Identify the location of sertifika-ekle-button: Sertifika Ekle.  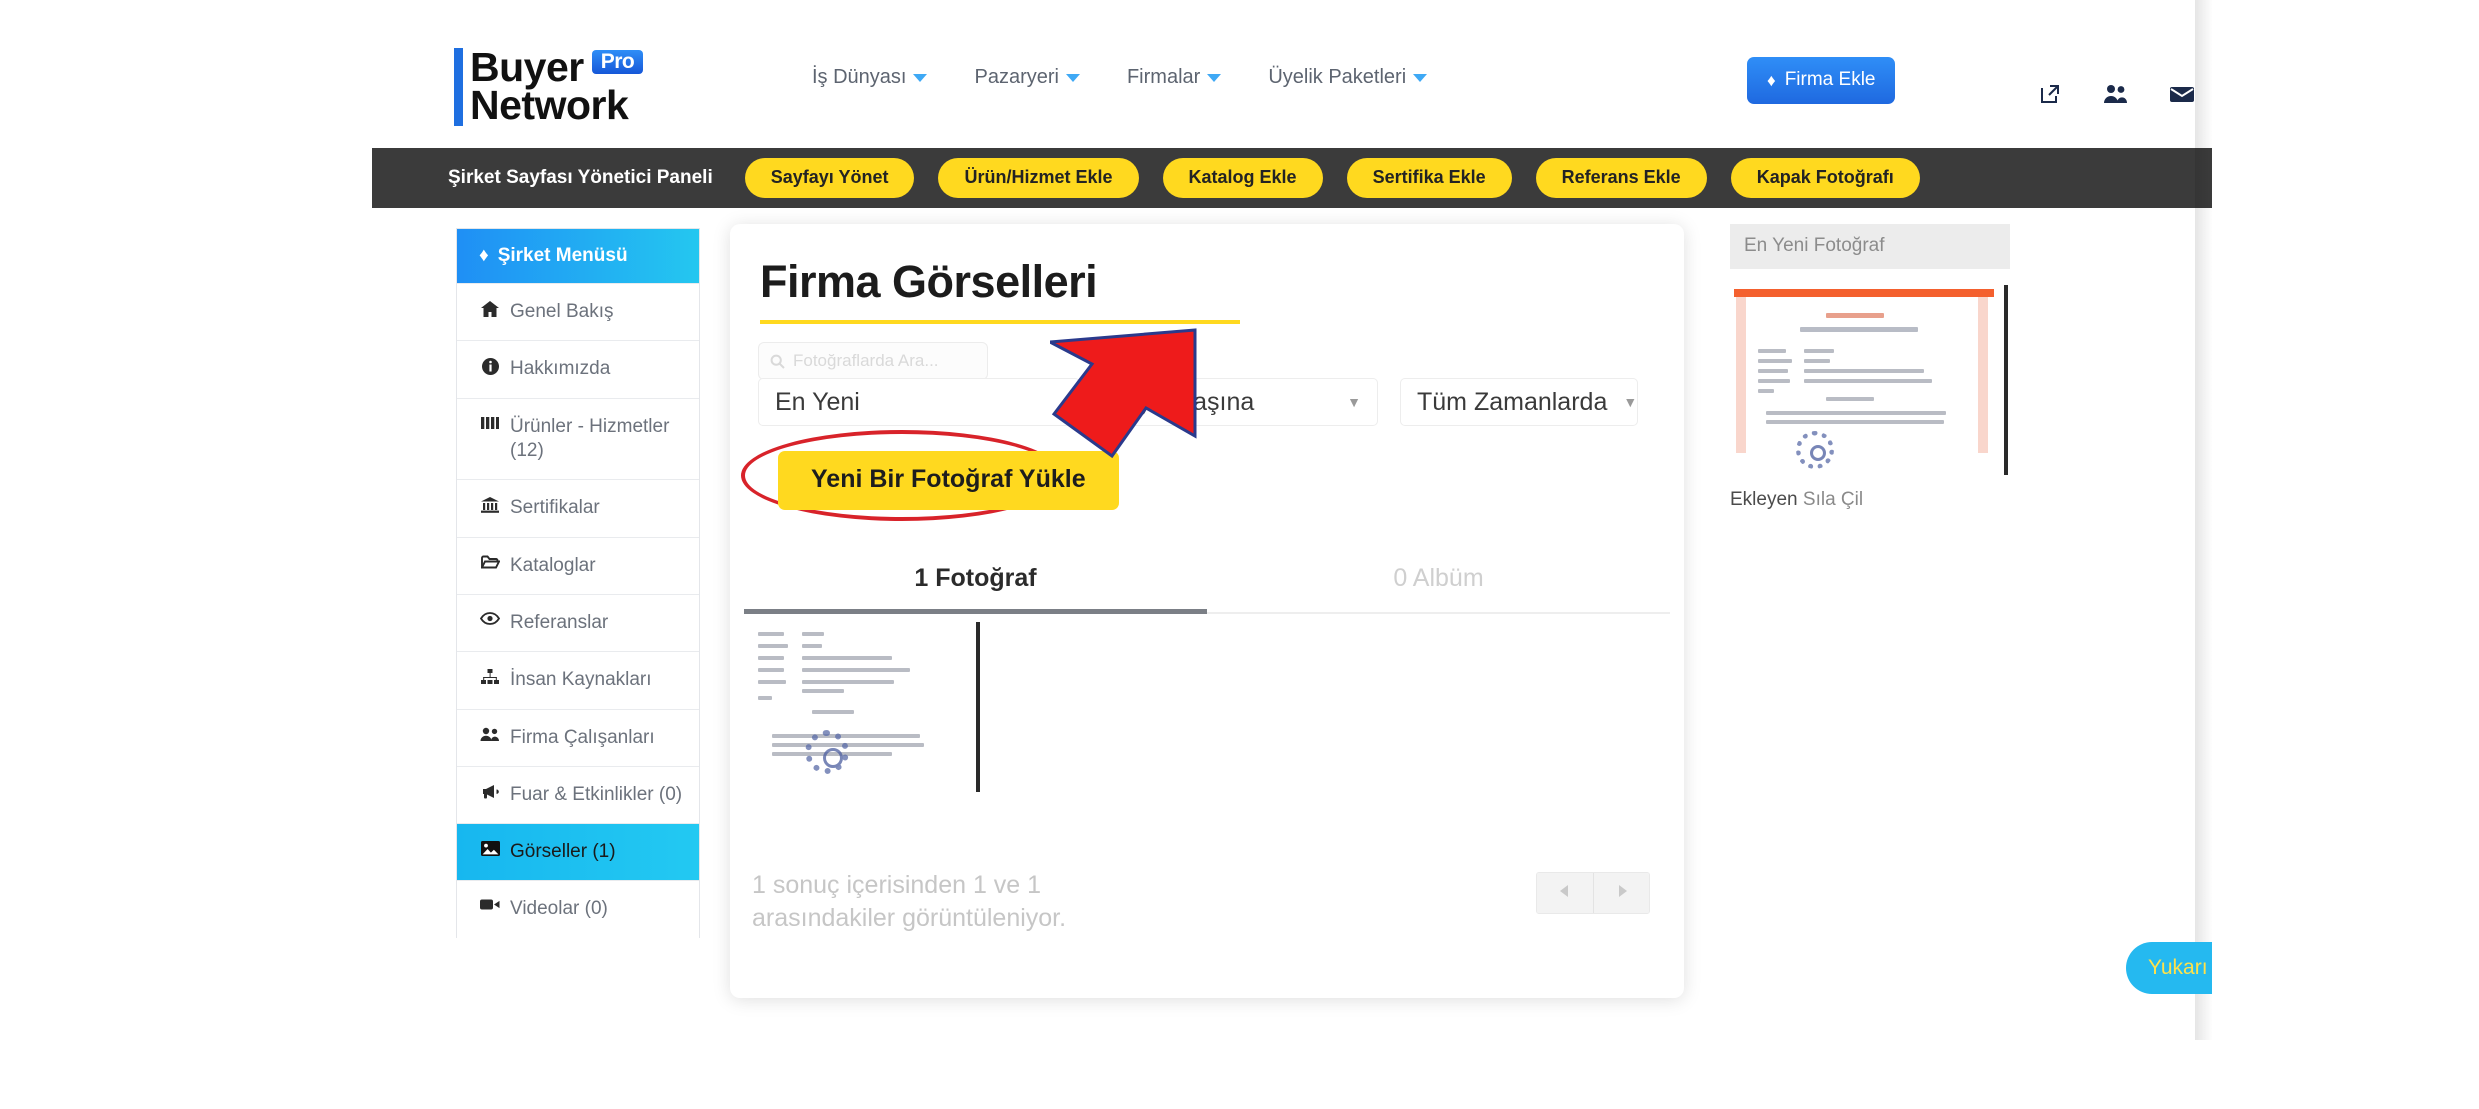
(1429, 178).